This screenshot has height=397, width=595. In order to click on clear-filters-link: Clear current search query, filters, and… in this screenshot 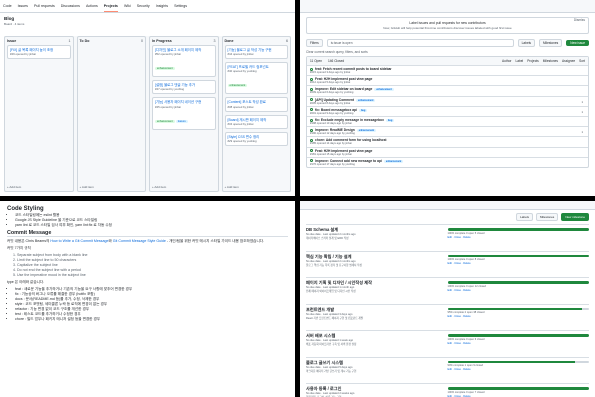, I will do `click(447, 52)`.